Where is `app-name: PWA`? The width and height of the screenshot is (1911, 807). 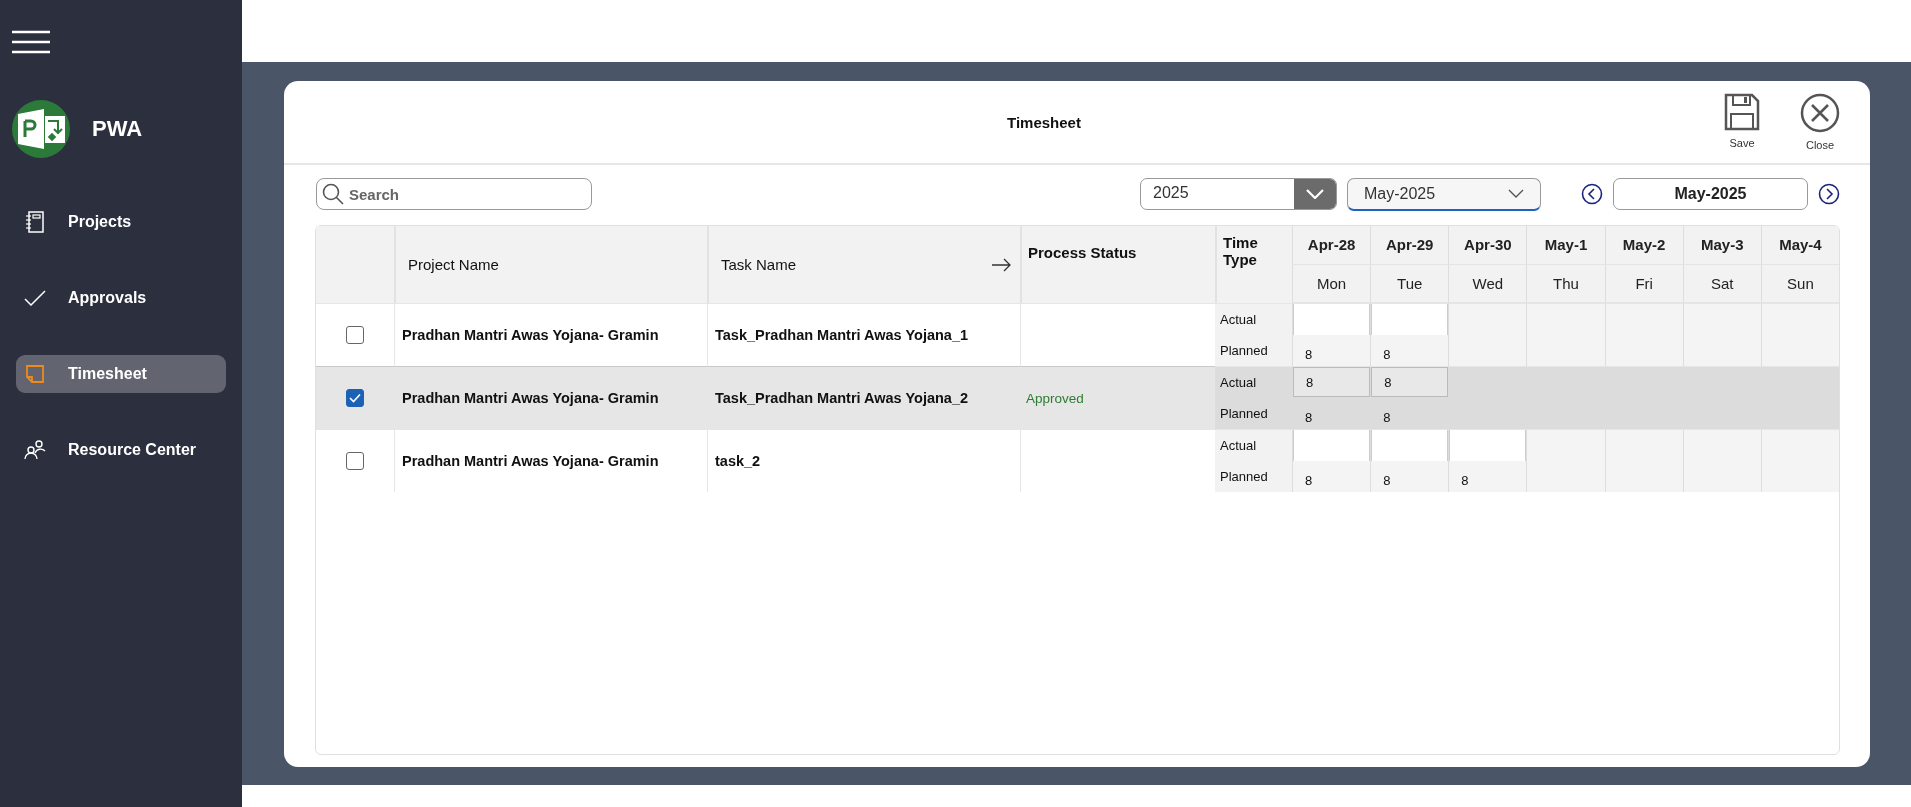 app-name: PWA is located at coordinates (117, 129).